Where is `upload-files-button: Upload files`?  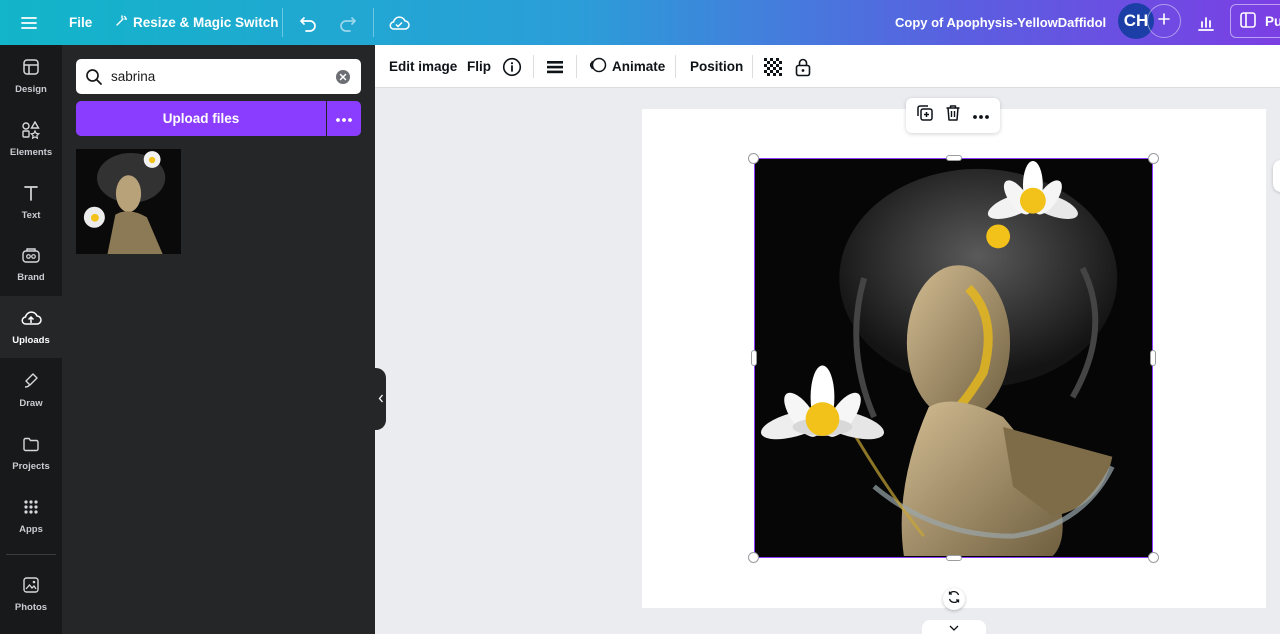
upload-files-button: Upload files is located at coordinates (201, 118).